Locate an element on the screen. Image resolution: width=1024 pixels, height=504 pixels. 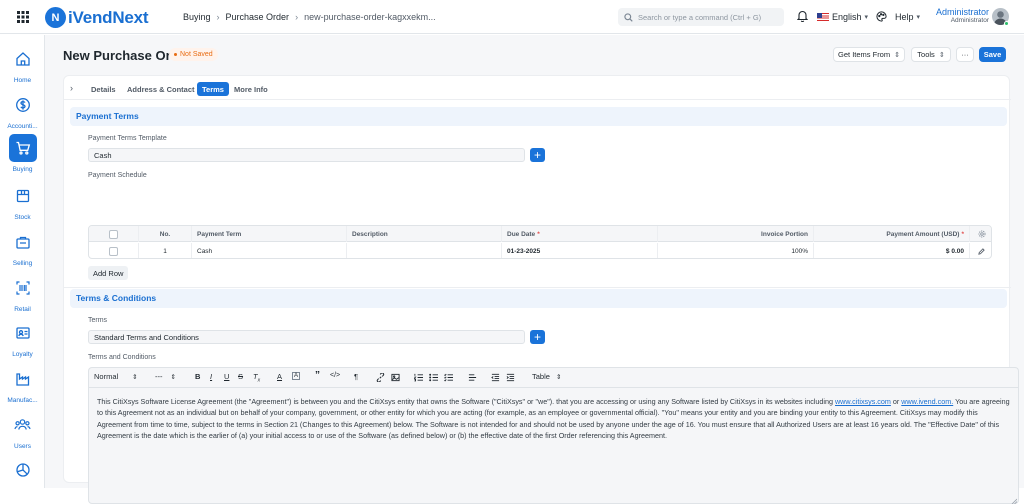
table-select: Table ⇕ is located at coordinates (546, 376).